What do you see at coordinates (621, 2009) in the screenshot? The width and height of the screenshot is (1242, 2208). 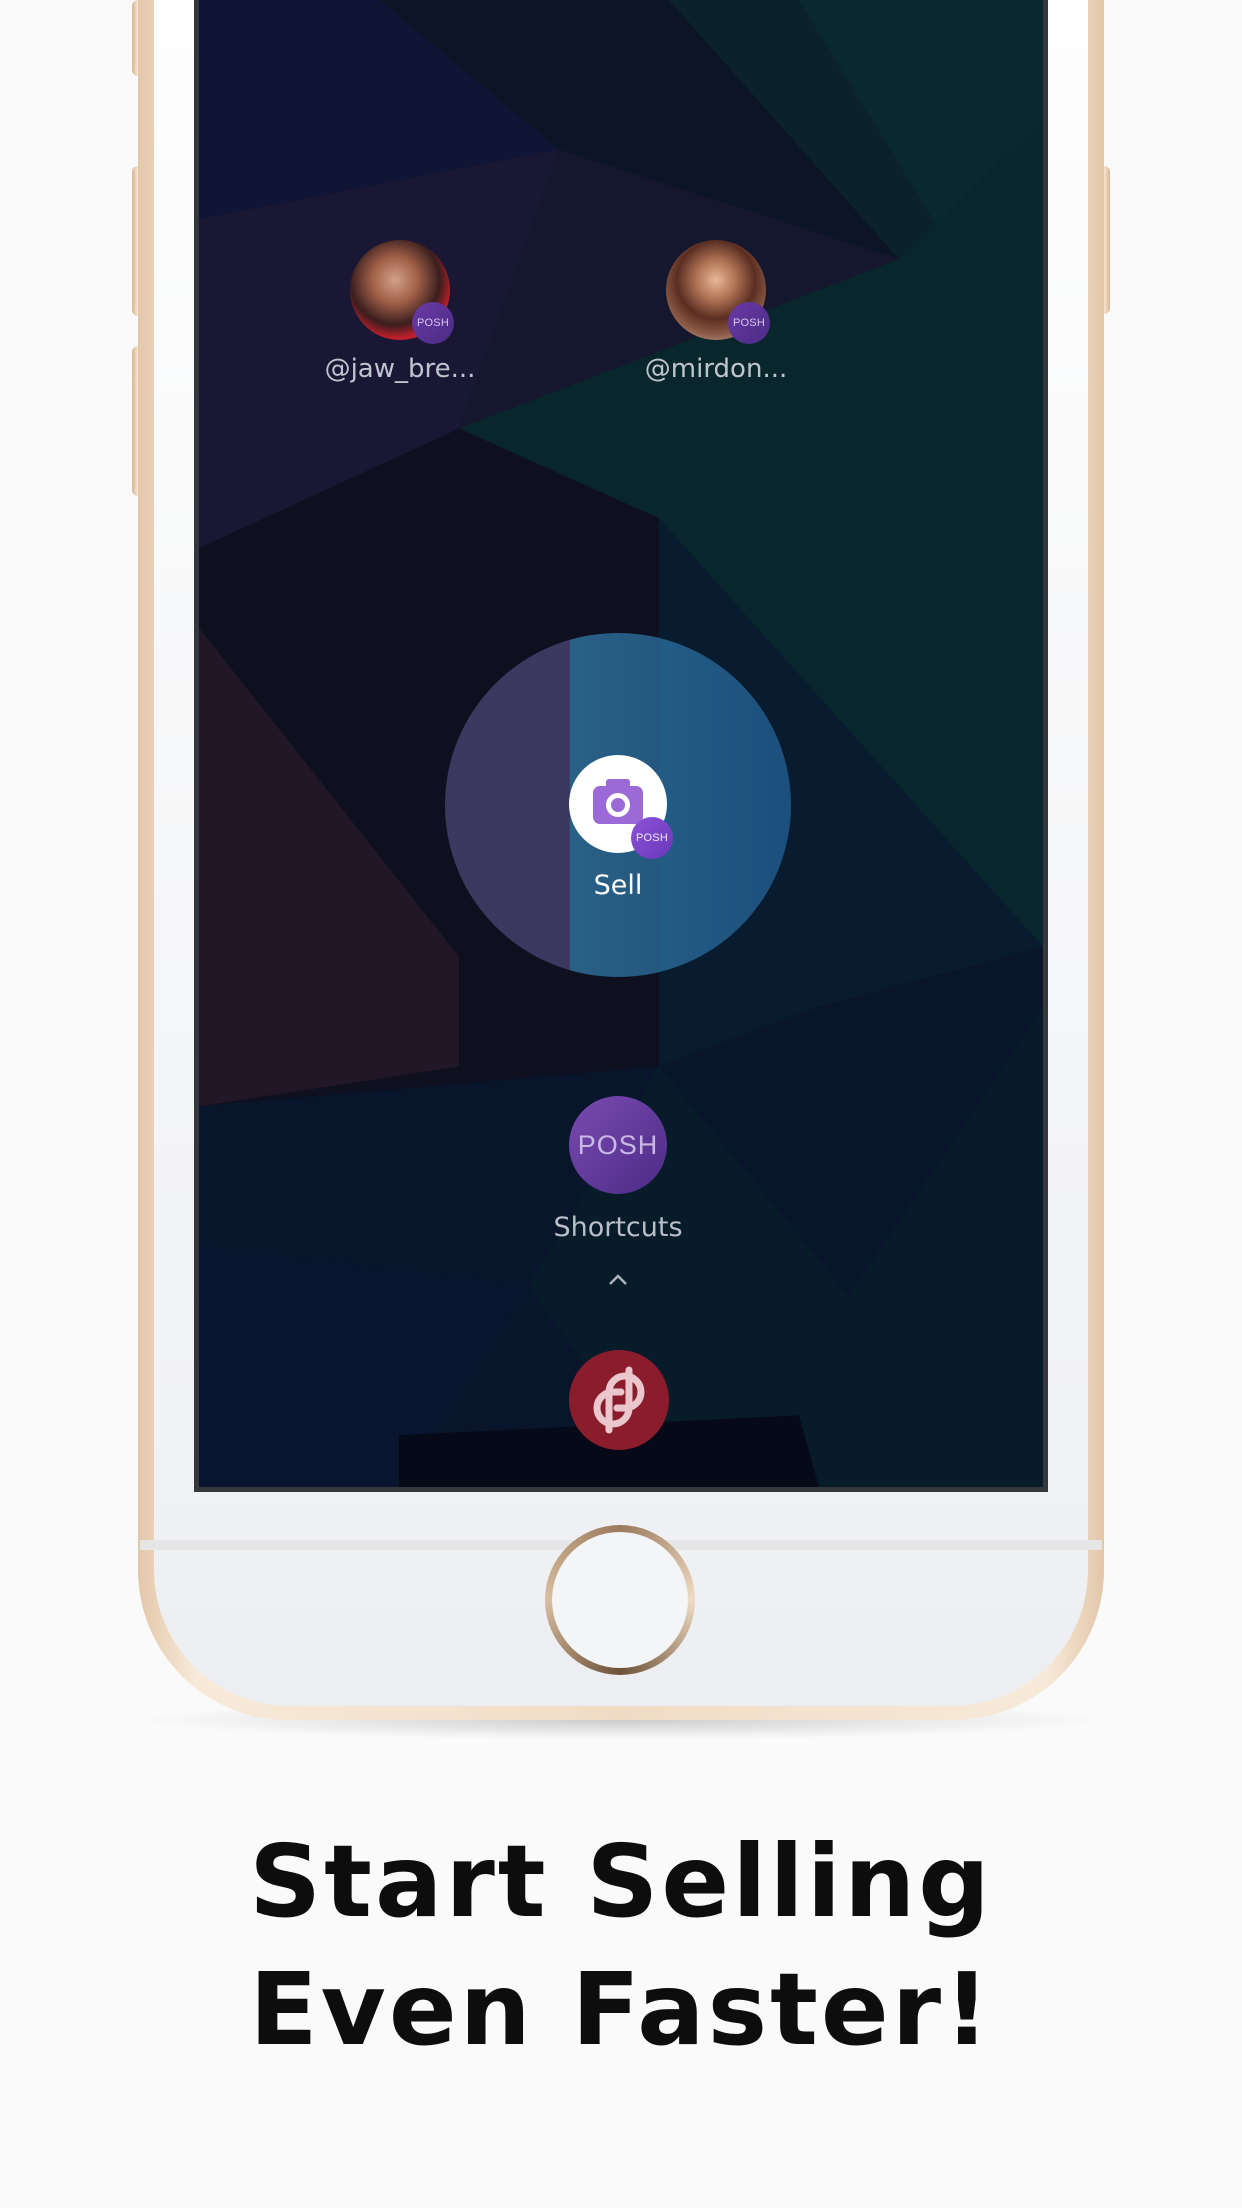 I see `headline-line-2: Even Faster!` at bounding box center [621, 2009].